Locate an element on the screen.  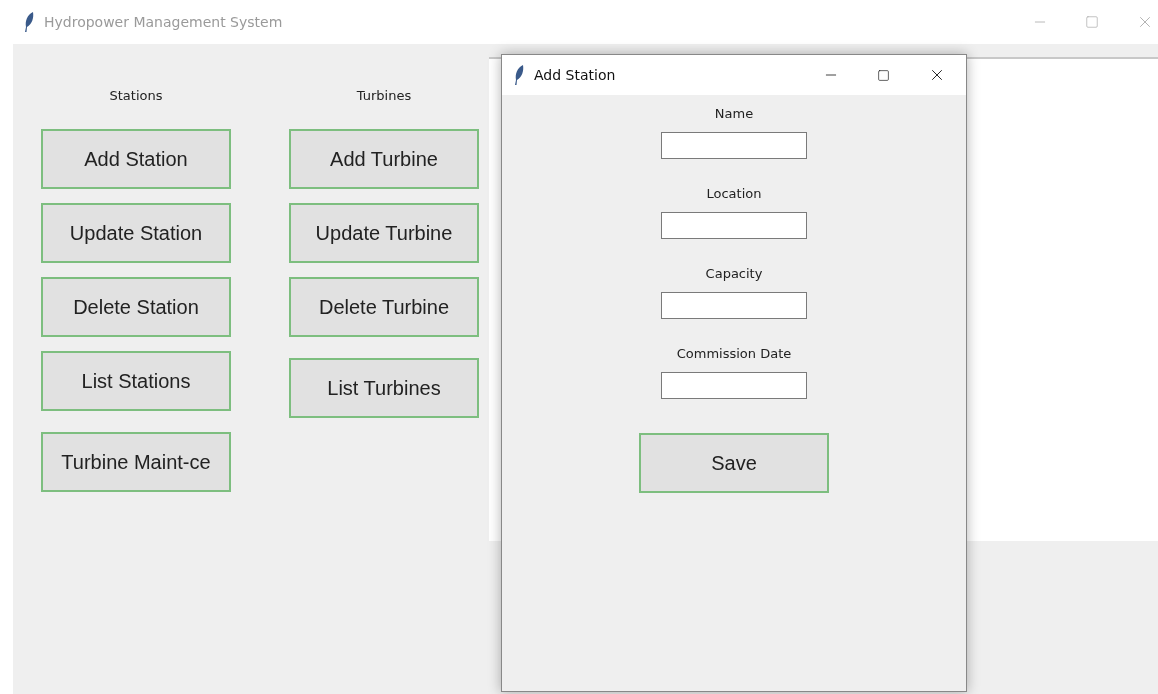
dialog-title: Add Station is located at coordinates (575, 75).